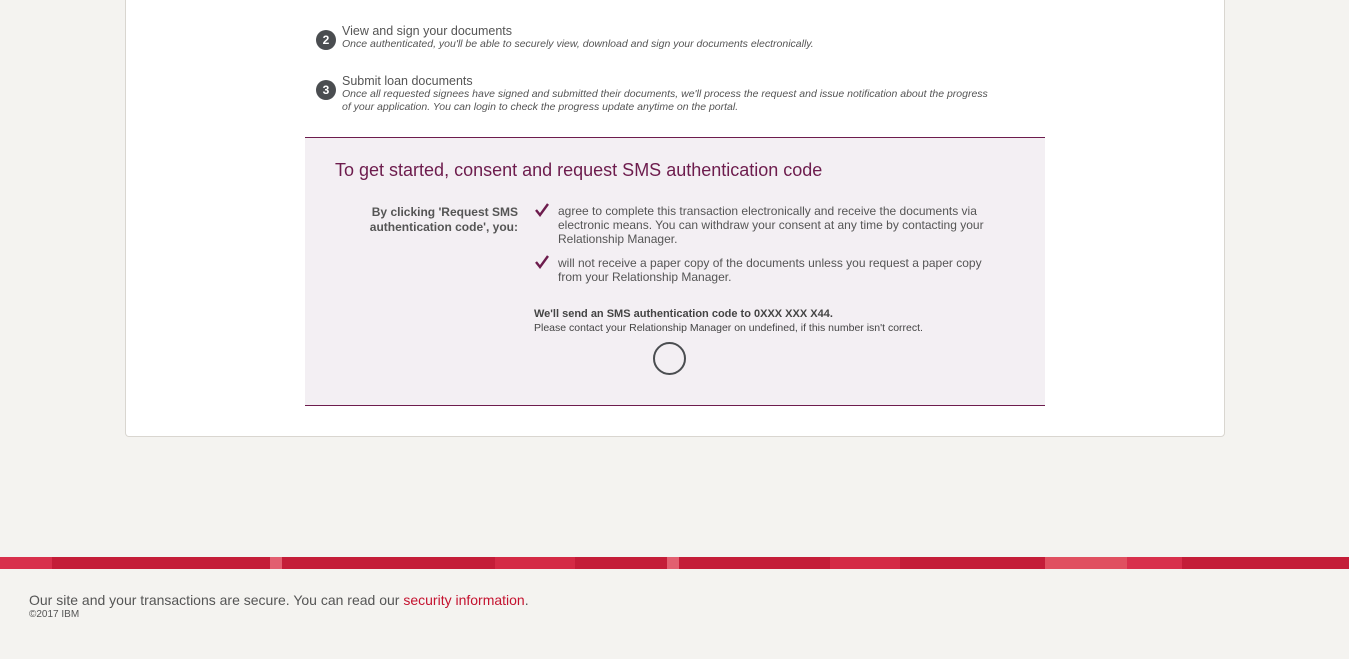 This screenshot has width=1349, height=659. What do you see at coordinates (326, 40) in the screenshot?
I see `step-number-badge: 2` at bounding box center [326, 40].